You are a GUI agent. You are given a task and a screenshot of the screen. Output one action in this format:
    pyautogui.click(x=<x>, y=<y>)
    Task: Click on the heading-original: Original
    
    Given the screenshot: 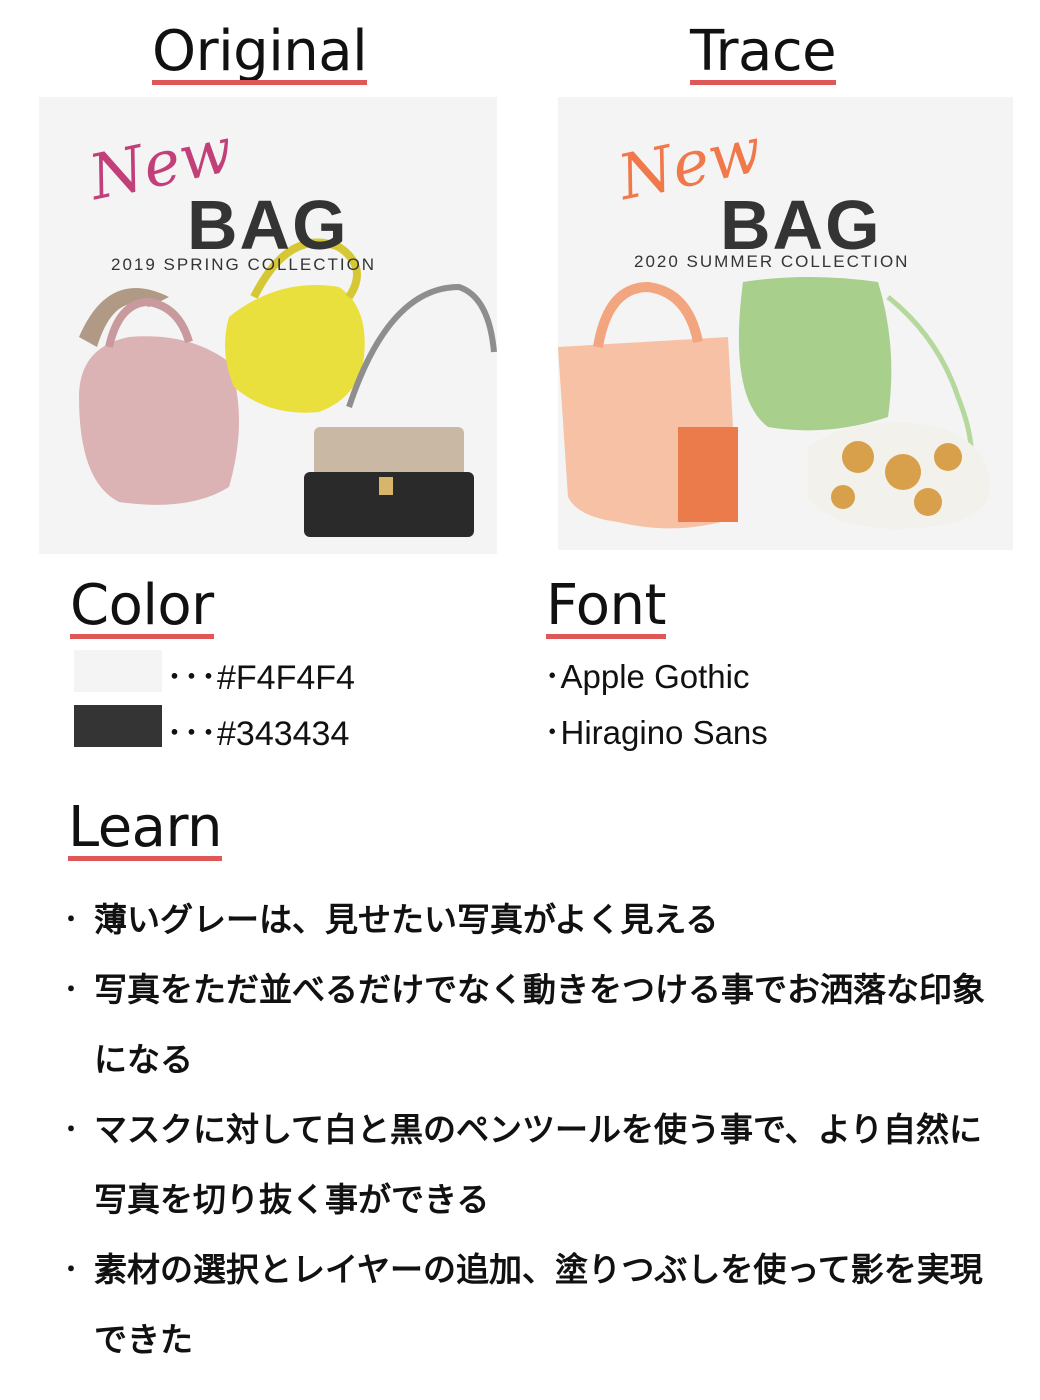 What is the action you would take?
    pyautogui.click(x=260, y=52)
    